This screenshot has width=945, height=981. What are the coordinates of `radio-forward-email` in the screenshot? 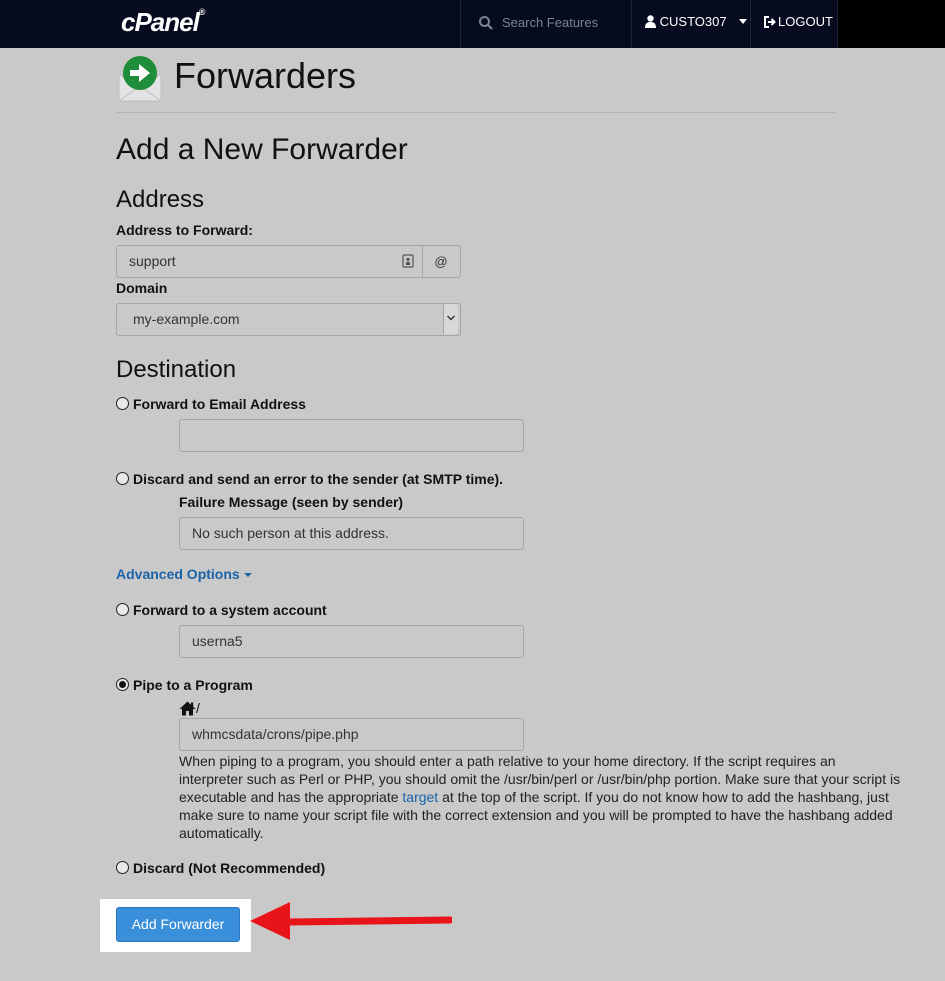 It's located at (122, 403).